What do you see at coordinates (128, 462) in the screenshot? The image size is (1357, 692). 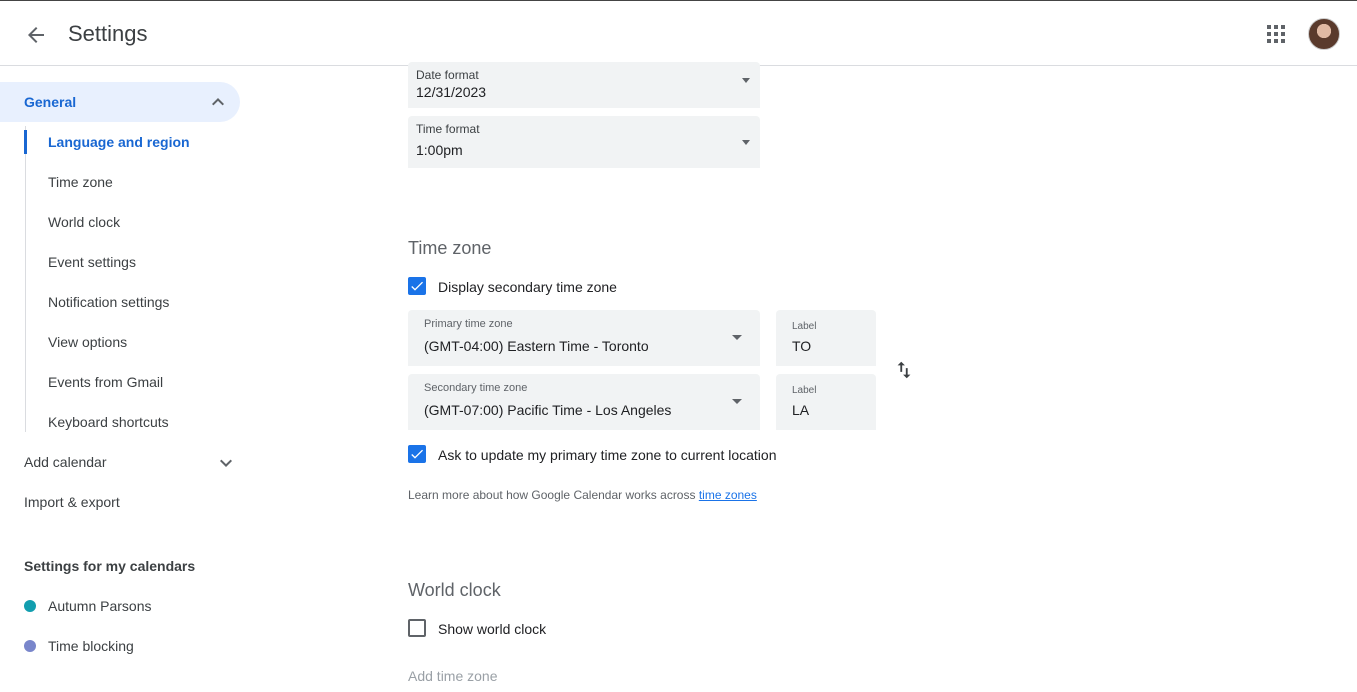 I see `nav-add-calendar: Add calendar` at bounding box center [128, 462].